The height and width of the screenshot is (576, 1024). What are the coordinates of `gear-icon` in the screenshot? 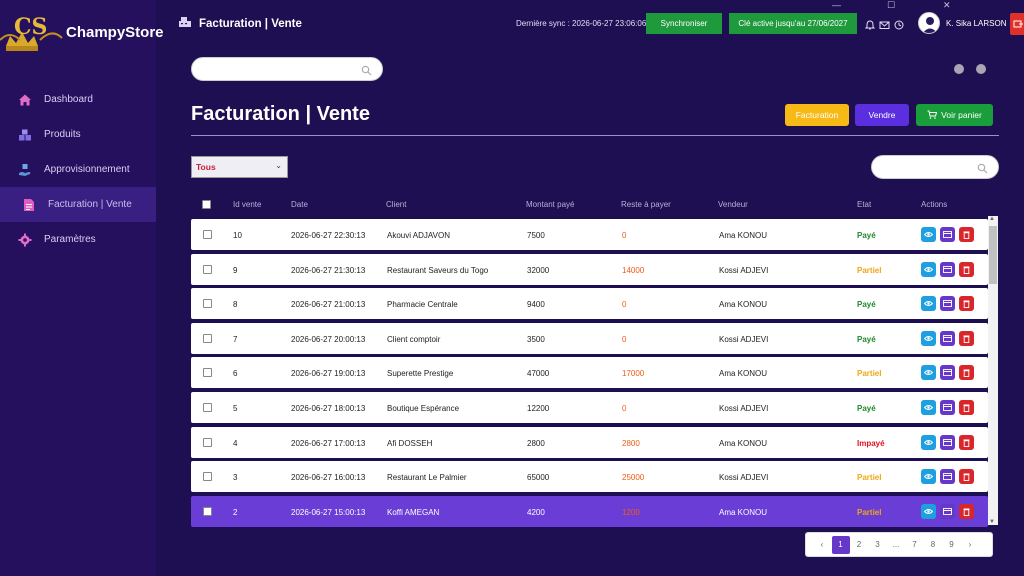 It's located at (25, 240).